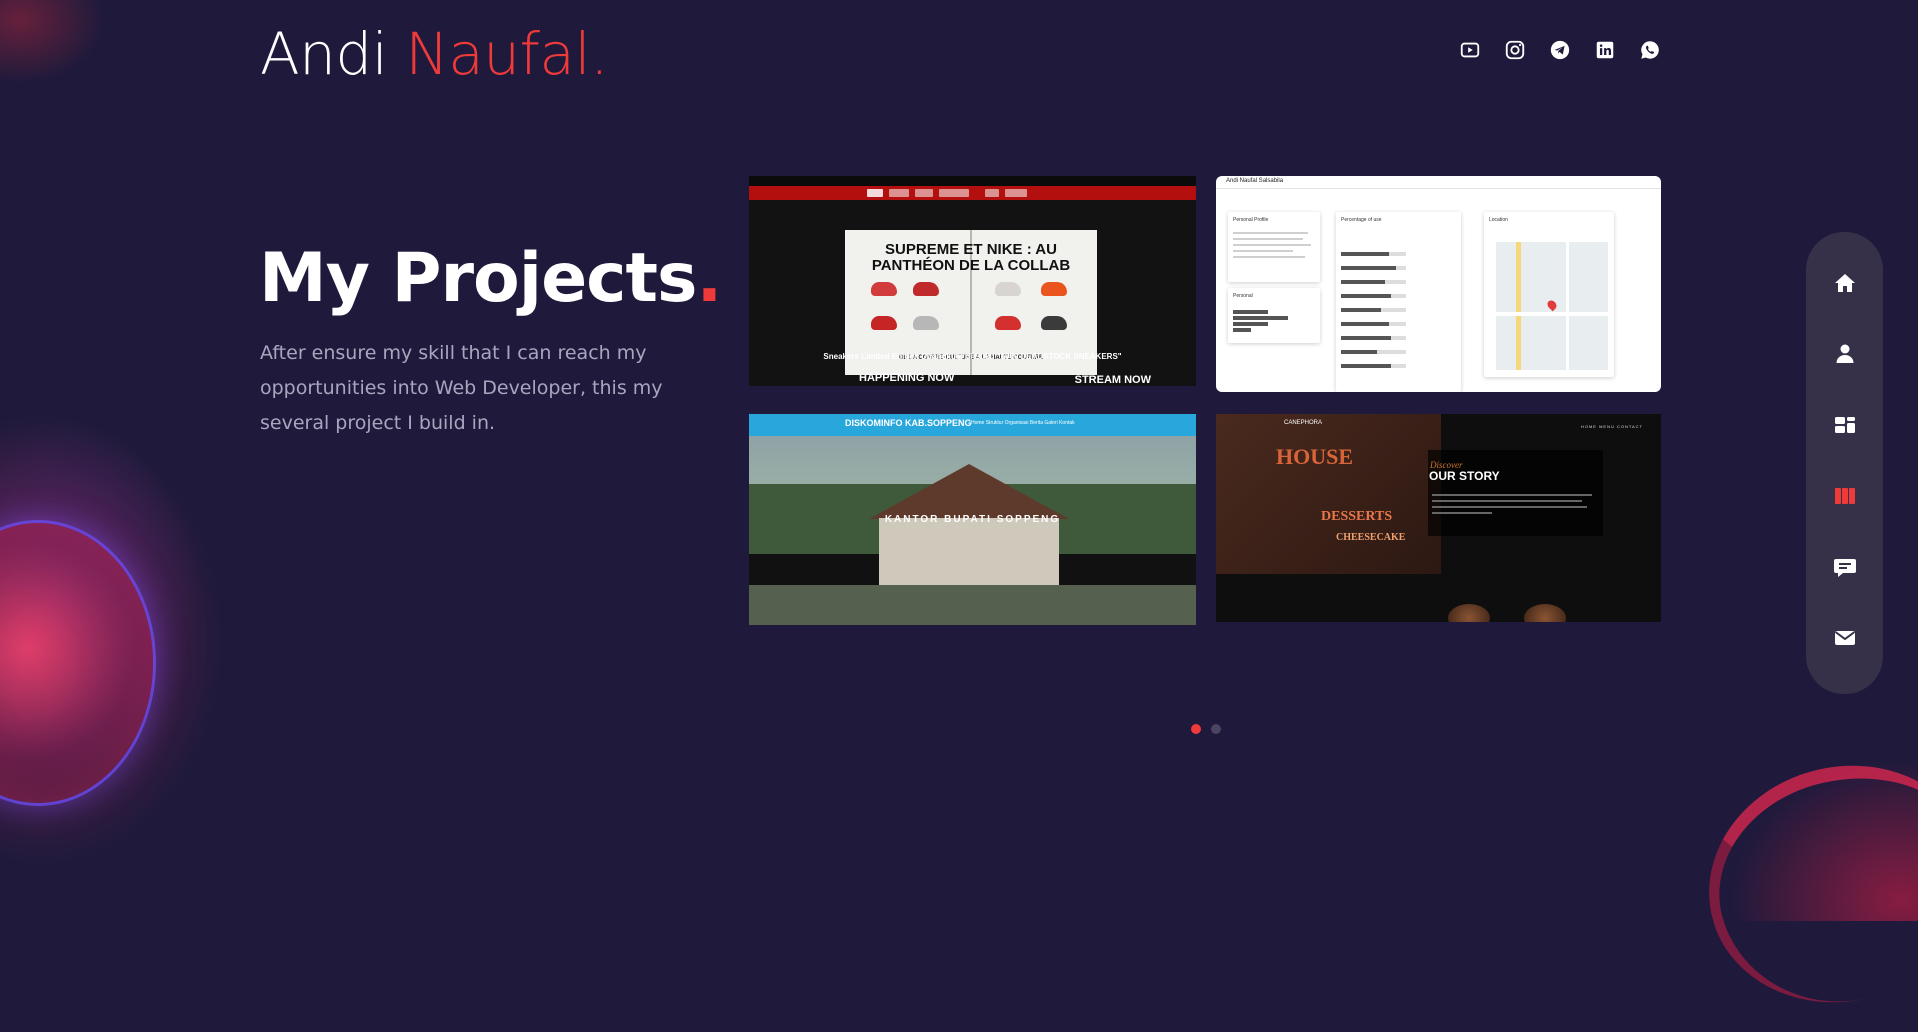  What do you see at coordinates (1605, 50) in the screenshot?
I see `linkedin-icon` at bounding box center [1605, 50].